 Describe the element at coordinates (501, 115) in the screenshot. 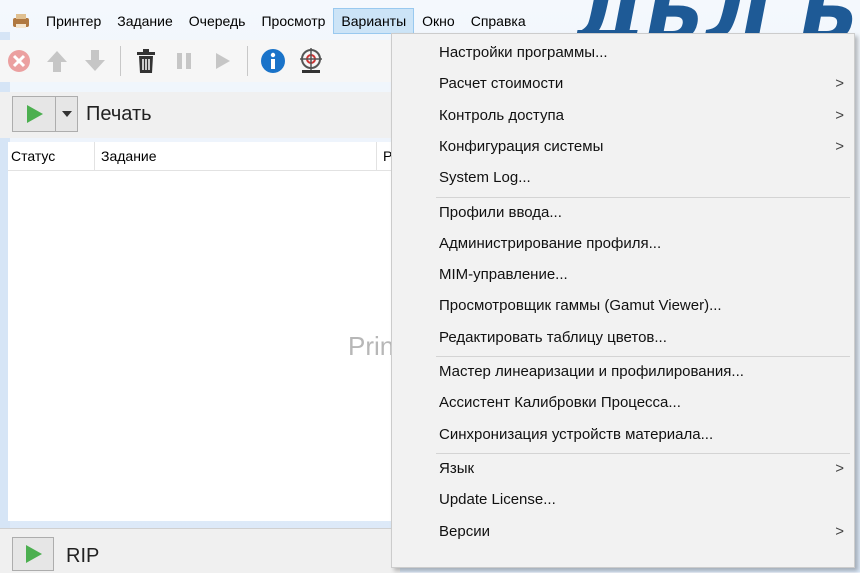

I see `menu-item-label: Контроль доступа` at that location.